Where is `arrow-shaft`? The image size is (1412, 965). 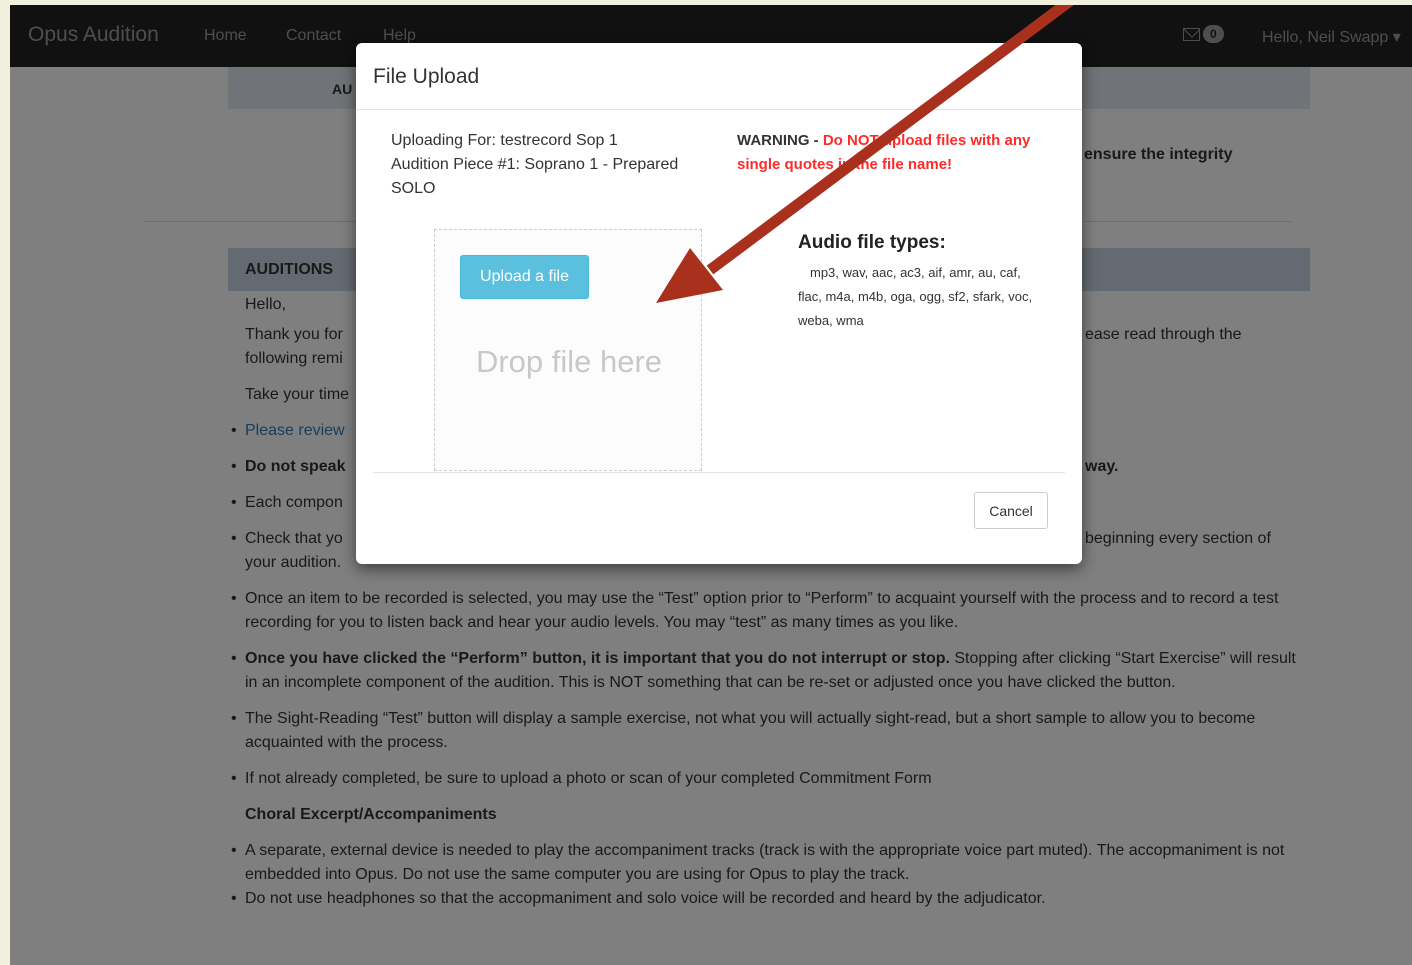 arrow-shaft is located at coordinates (890, 140).